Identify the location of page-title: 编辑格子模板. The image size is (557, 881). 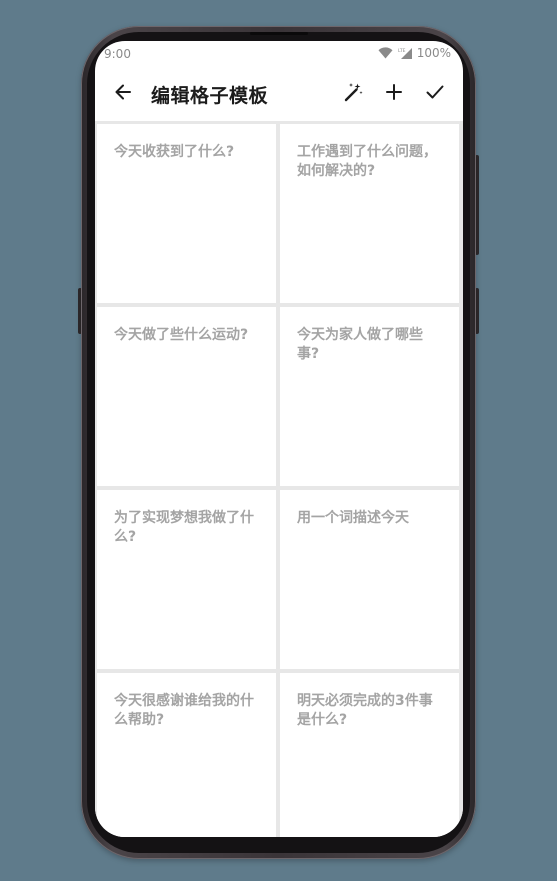
(210, 96).